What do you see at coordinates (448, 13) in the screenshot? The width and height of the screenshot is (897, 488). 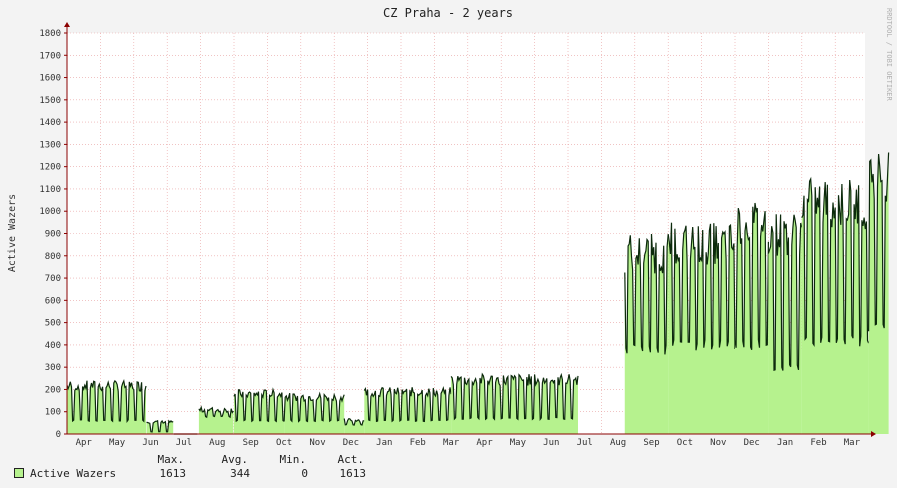 I see `chart-title: CZ Praha - 2 years` at bounding box center [448, 13].